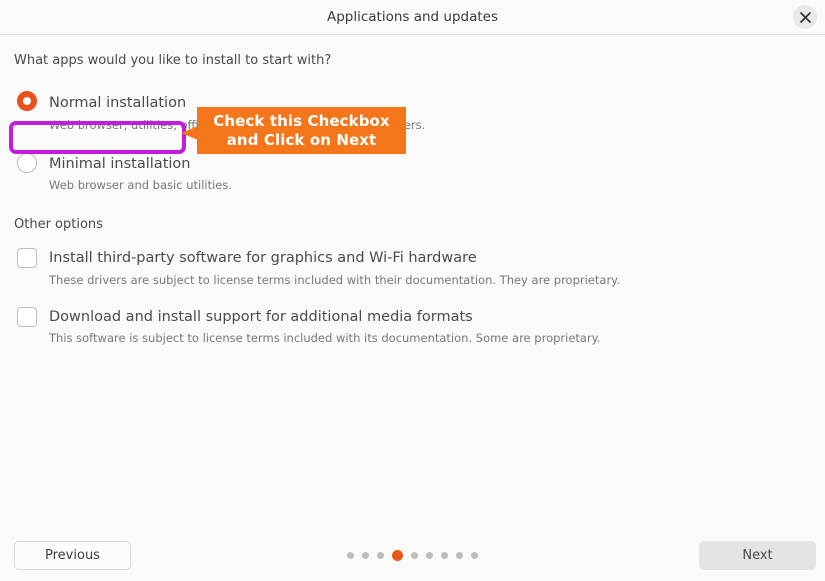 This screenshot has height=581, width=825. I want to click on window-title: Applications and updates, so click(412, 17).